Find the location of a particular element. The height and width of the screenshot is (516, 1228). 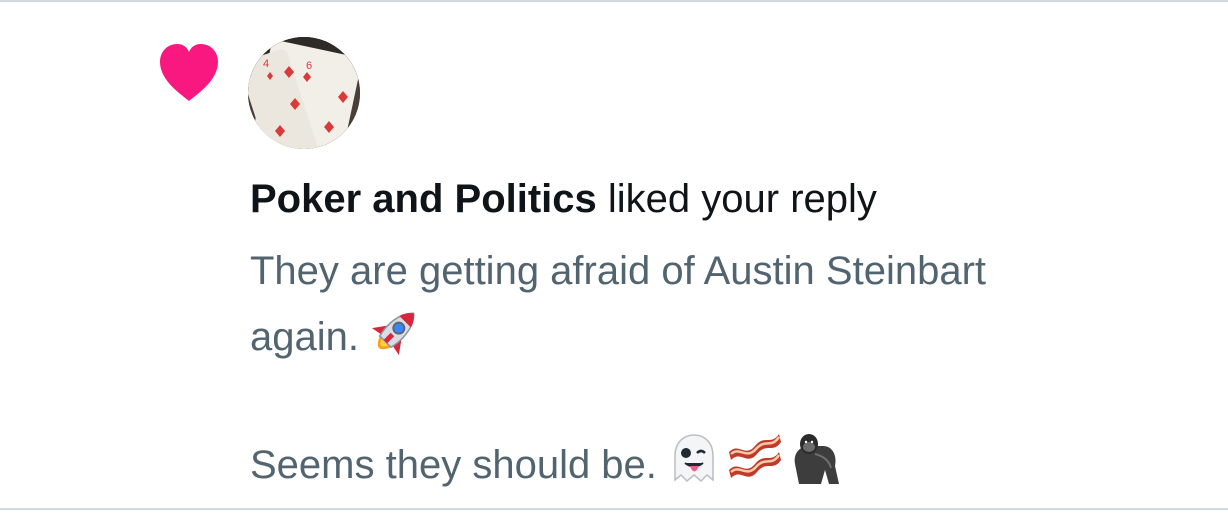

svg-text: 6 is located at coordinates (309, 66).